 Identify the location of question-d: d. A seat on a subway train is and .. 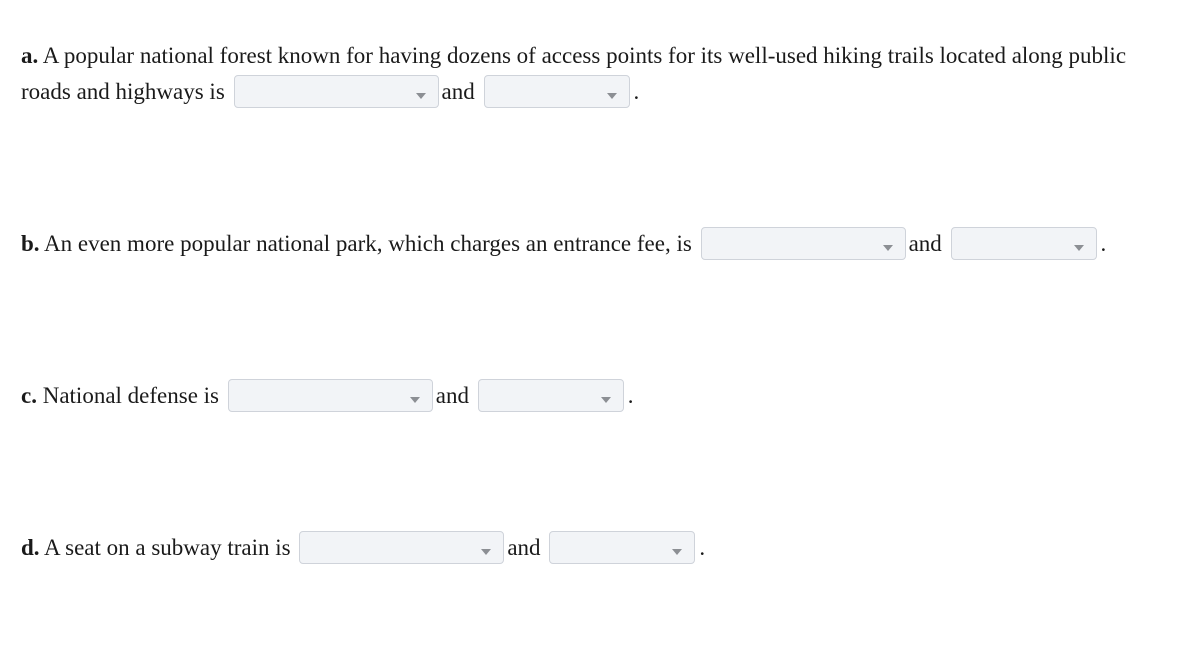
(363, 548).